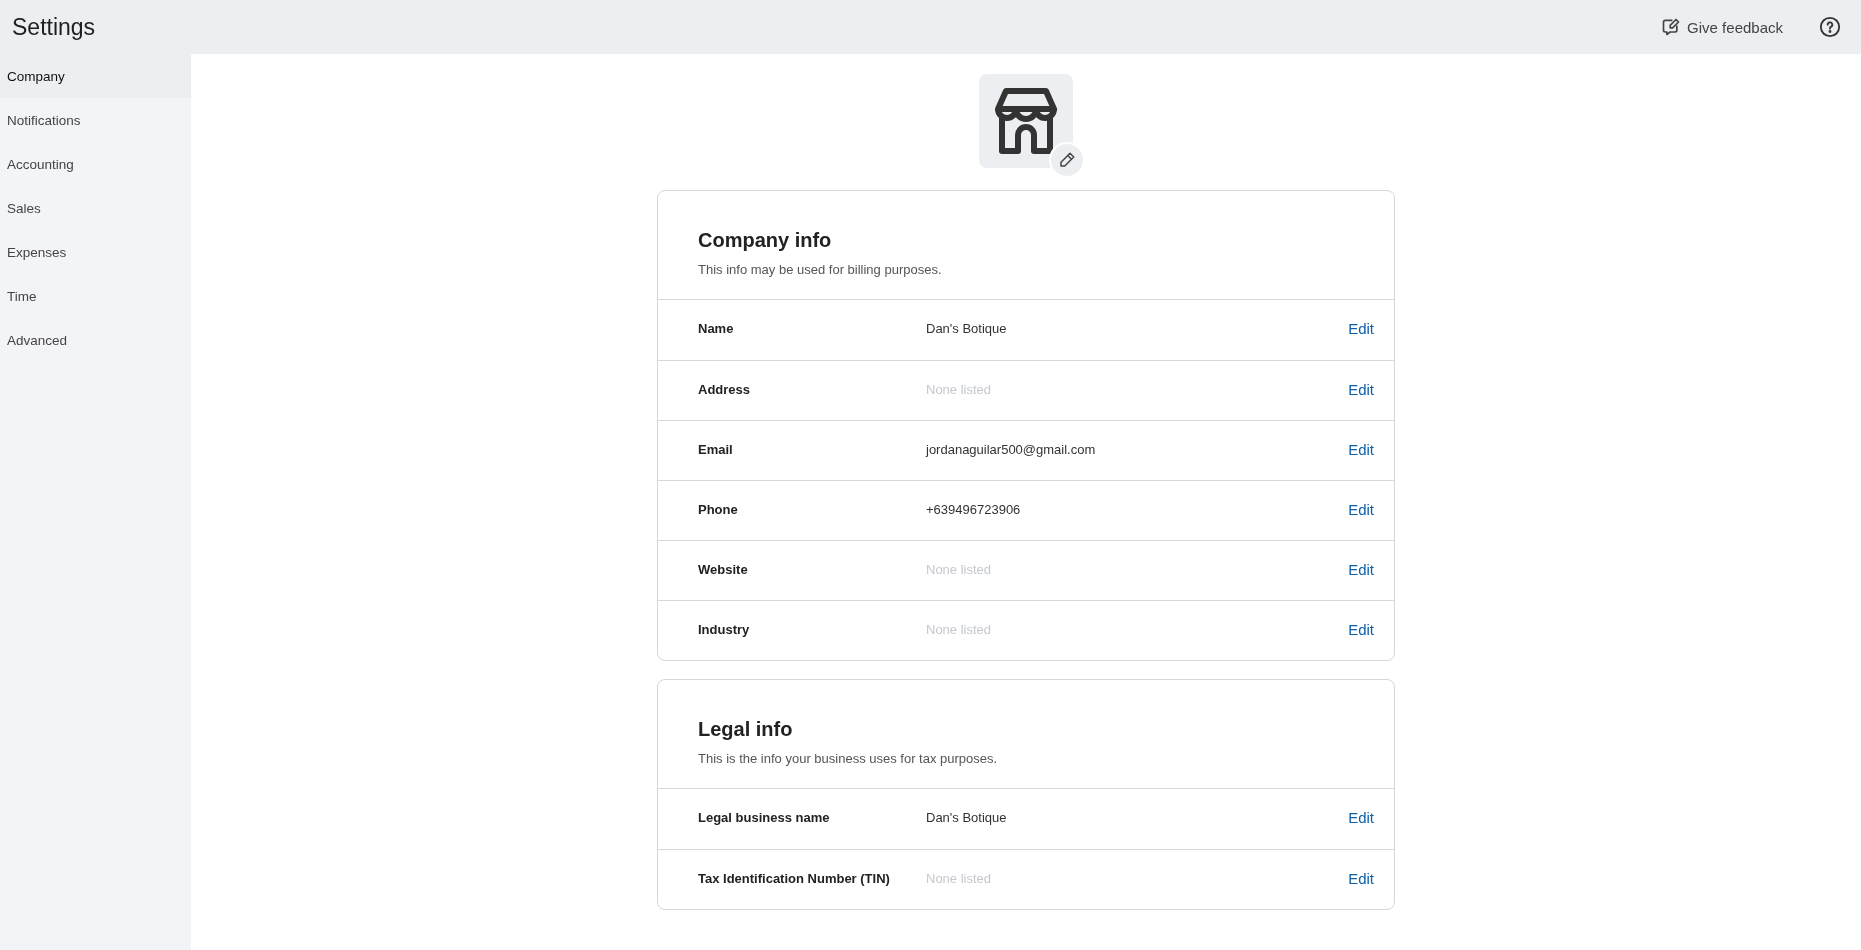 The image size is (1861, 950). Describe the element at coordinates (95, 340) in the screenshot. I see `sidebar-item: Advanced` at that location.